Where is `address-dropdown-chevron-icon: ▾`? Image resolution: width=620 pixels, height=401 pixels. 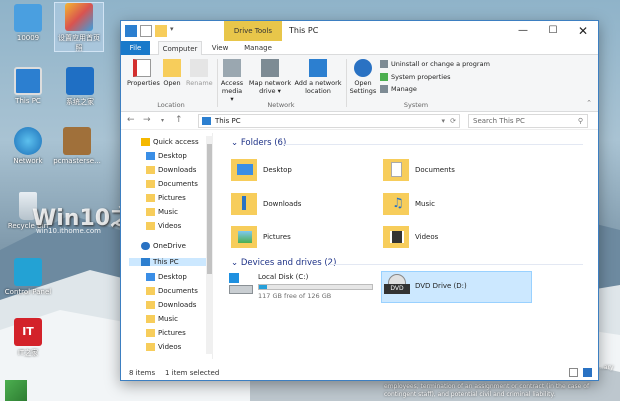
address-dropdown-chevron-icon: ▾ is located at coordinates (443, 121).